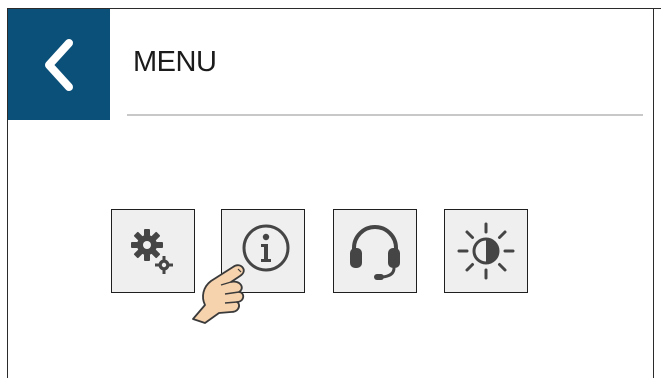  I want to click on headset-icon, so click(375, 252).